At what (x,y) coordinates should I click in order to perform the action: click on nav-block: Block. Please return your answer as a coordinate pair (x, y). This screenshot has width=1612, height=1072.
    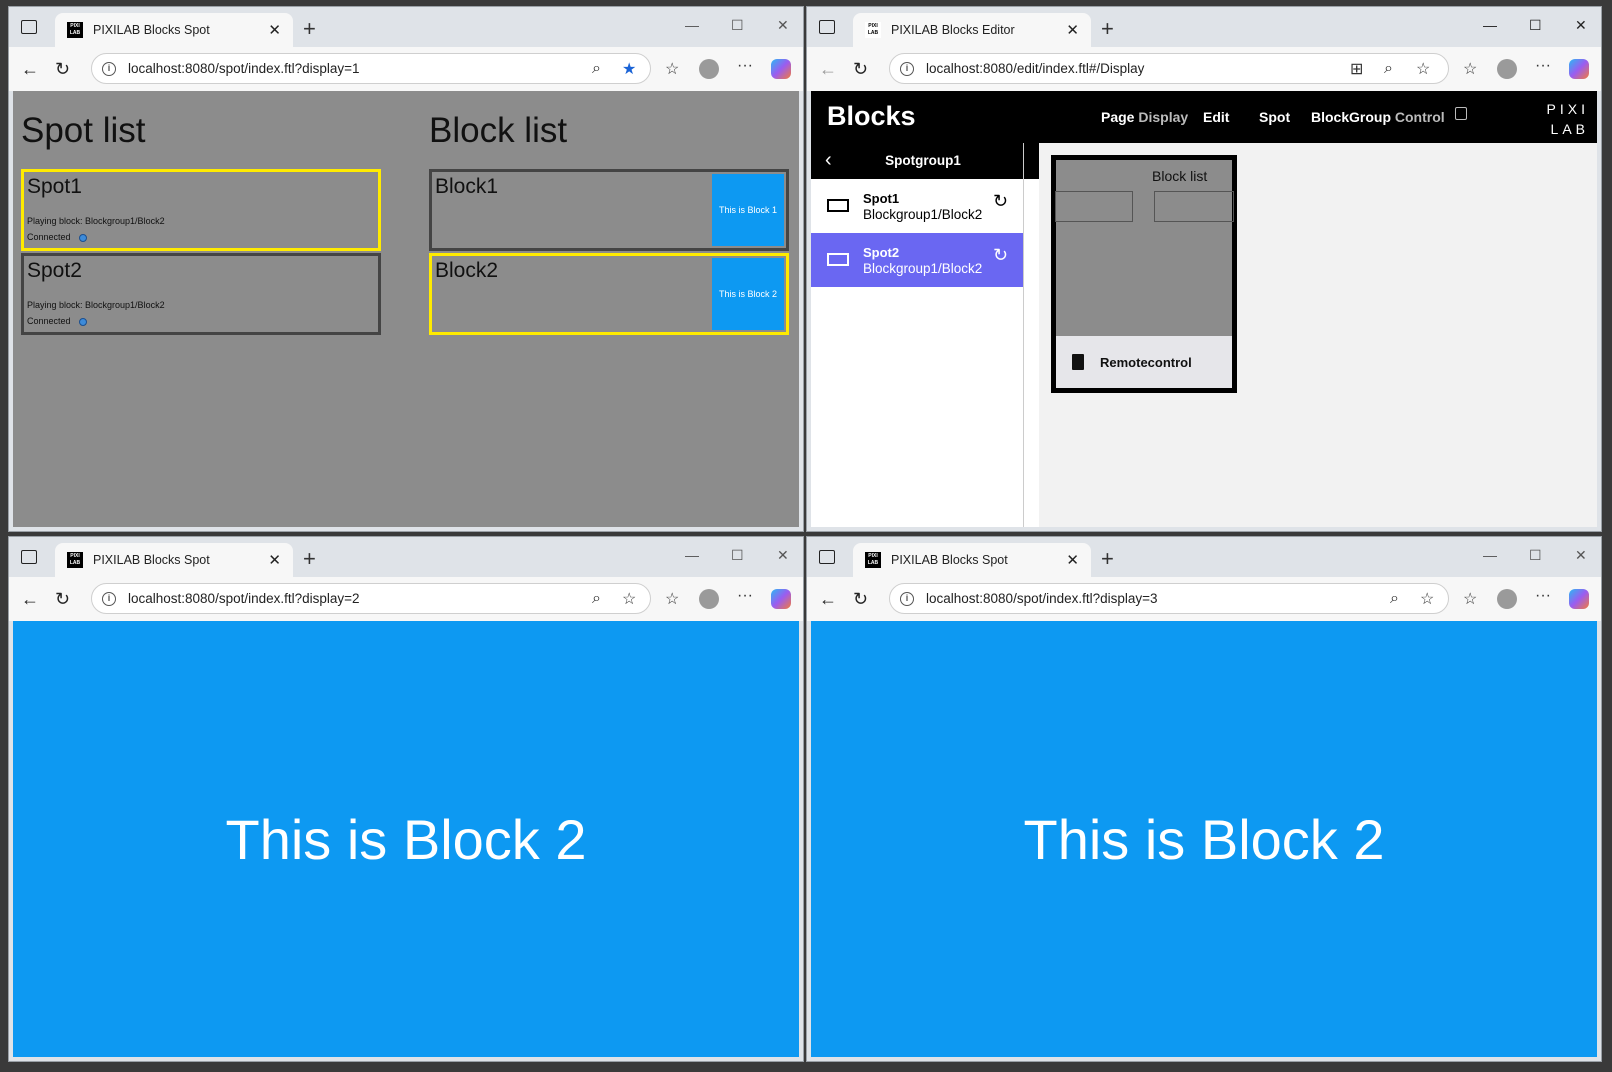
    Looking at the image, I should click on (1330, 117).